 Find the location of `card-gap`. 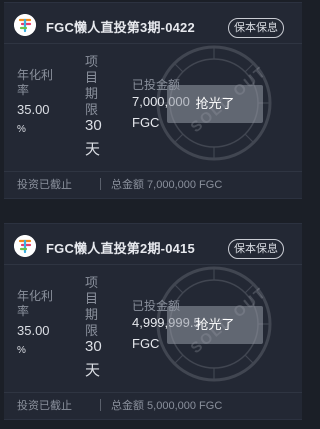

card-gap is located at coordinates (153, 213).